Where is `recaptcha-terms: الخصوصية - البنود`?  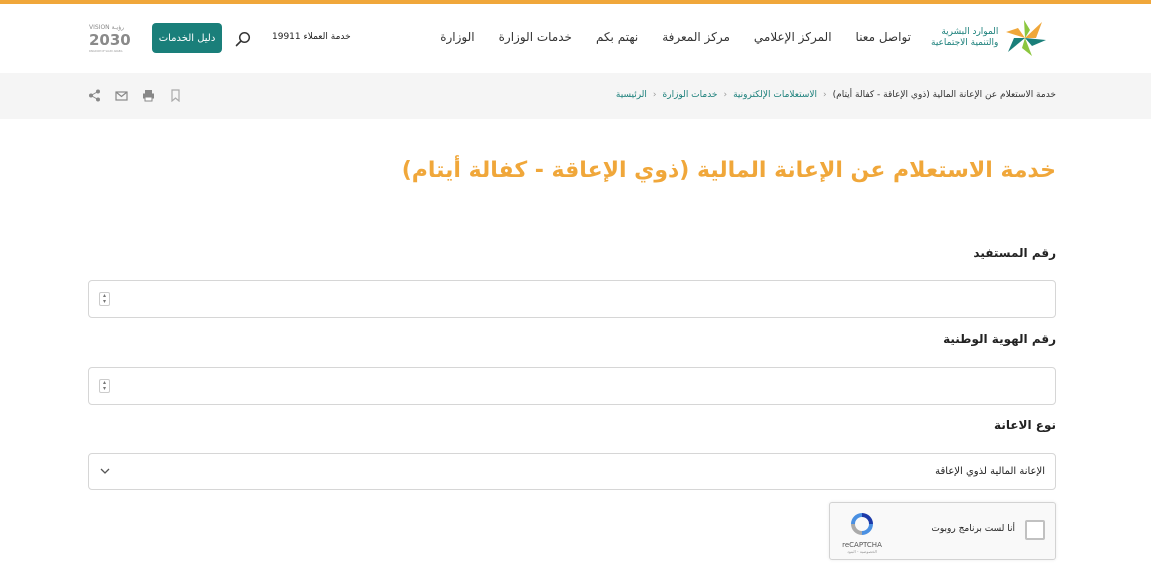
recaptcha-terms: الخصوصية - البنود is located at coordinates (862, 551).